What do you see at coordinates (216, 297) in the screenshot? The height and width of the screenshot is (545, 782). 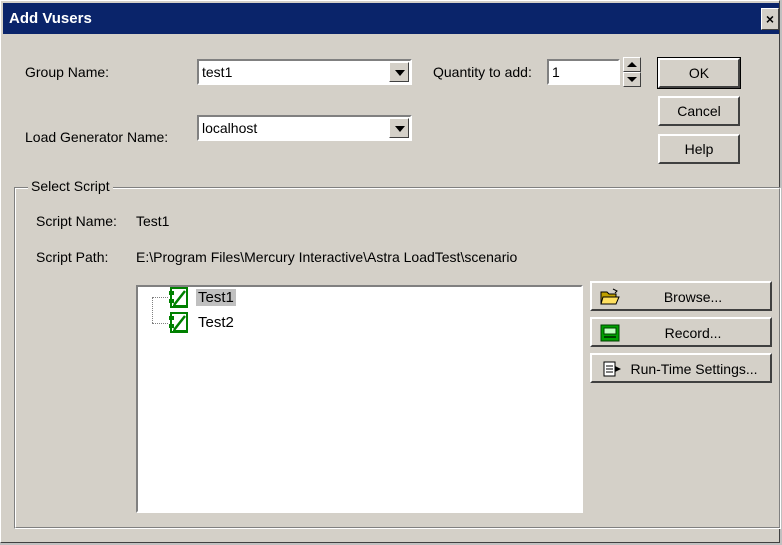 I see `tree-item-label: Test1` at bounding box center [216, 297].